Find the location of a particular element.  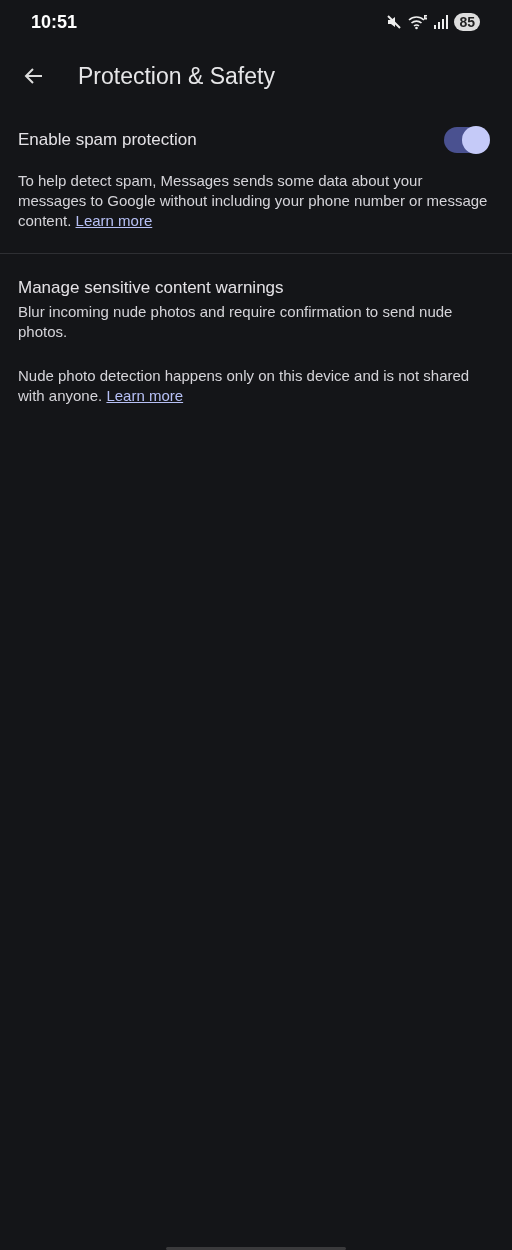

description-text: To help detect spam, Messages sends some data about your messages to Google without including your phone number or message content. Learn more is located at coordinates (253, 201).